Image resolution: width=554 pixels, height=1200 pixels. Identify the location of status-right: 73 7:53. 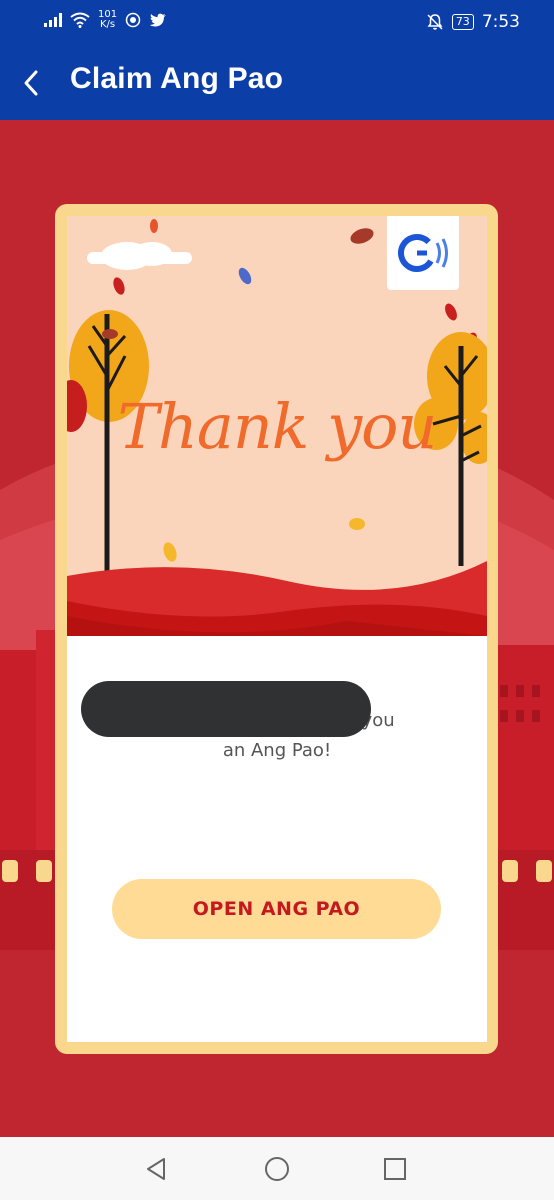
(473, 22).